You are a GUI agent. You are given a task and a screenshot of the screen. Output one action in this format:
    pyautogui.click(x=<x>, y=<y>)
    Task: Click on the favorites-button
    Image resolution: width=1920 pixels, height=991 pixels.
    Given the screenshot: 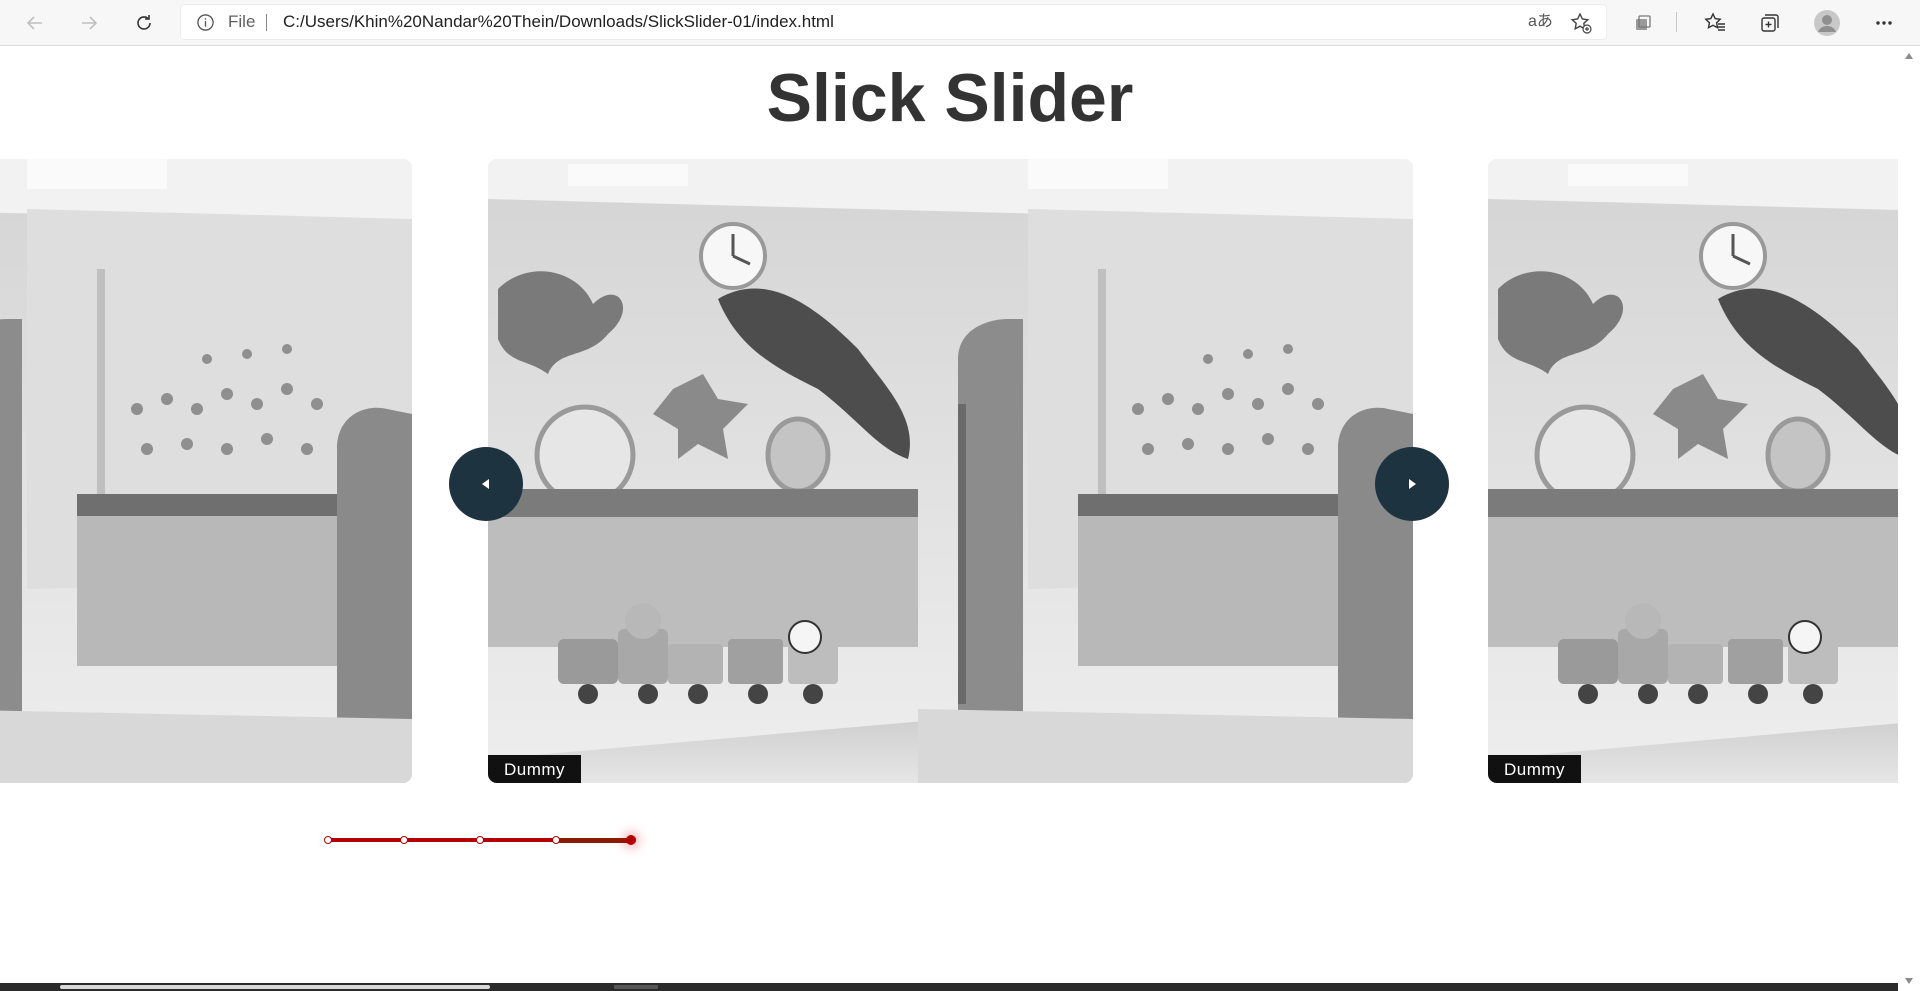 What is the action you would take?
    pyautogui.click(x=1715, y=23)
    